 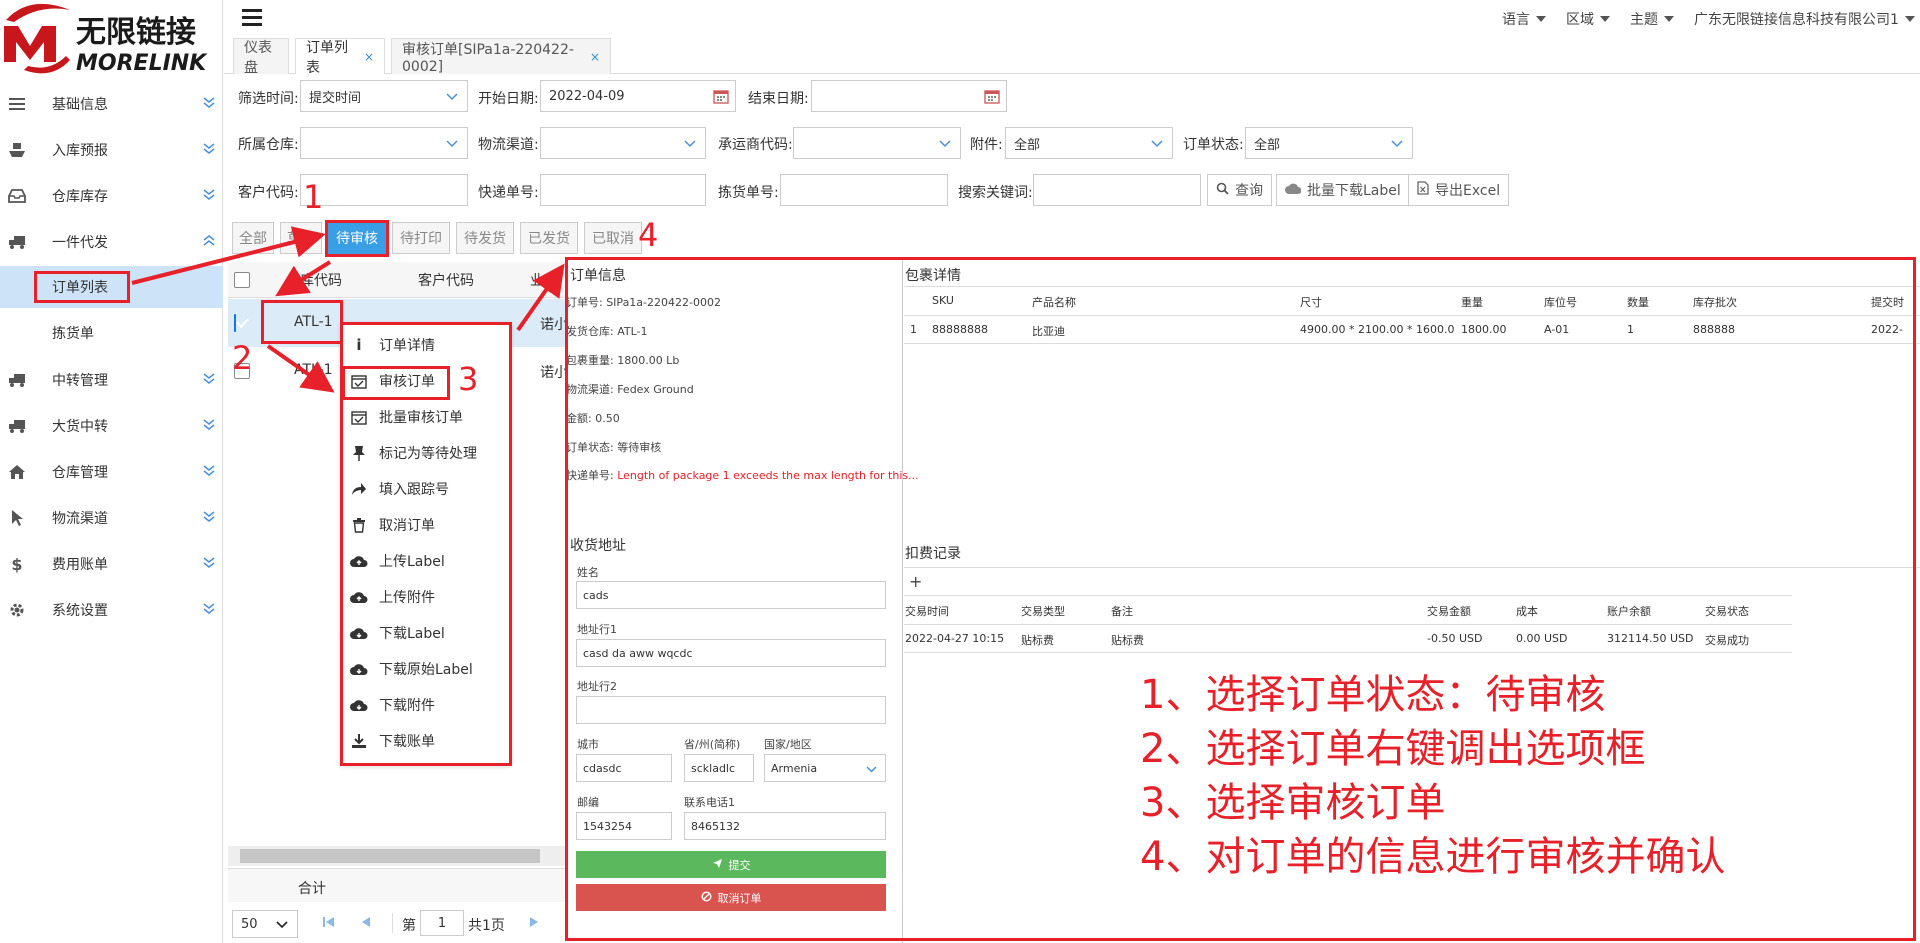 What do you see at coordinates (648, 235) in the screenshot?
I see `step-number-4: 4` at bounding box center [648, 235].